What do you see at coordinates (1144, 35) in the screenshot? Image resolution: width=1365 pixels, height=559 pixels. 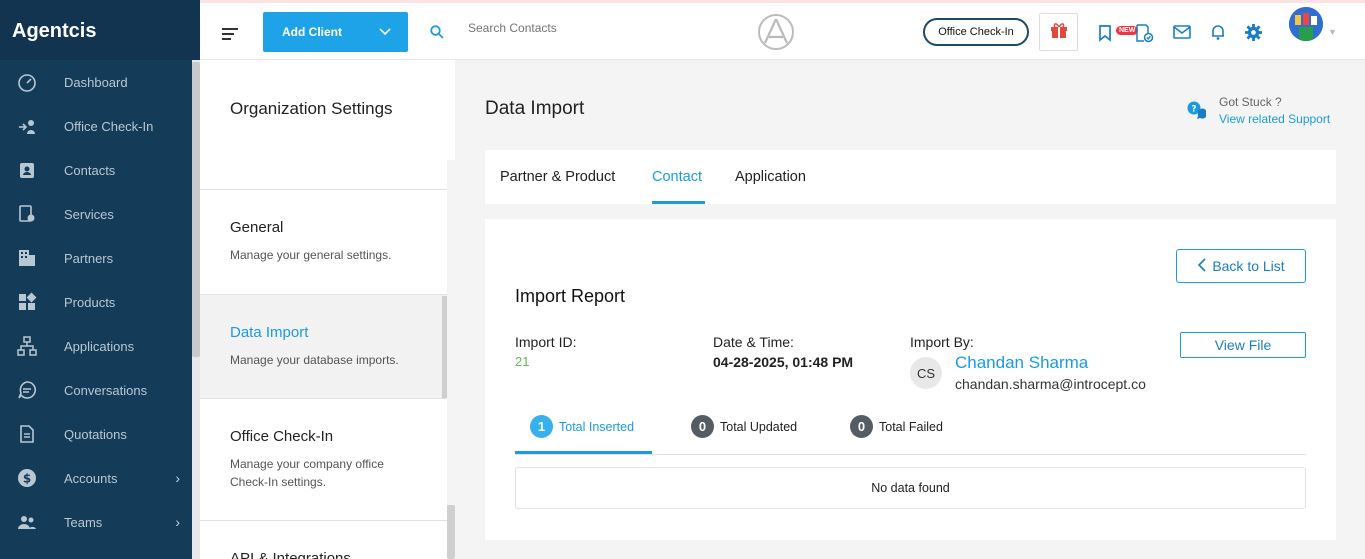 I see `task-list-icon` at bounding box center [1144, 35].